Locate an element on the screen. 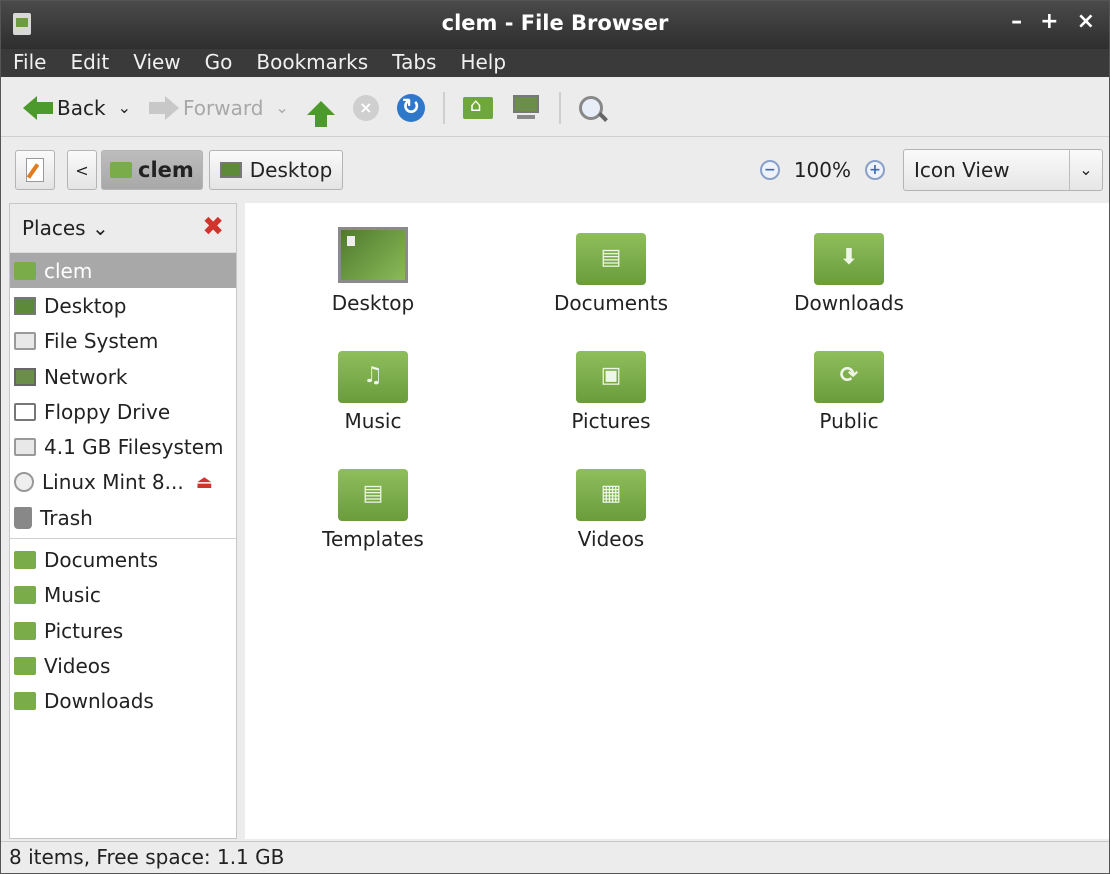  menu-edit: Edit is located at coordinates (89, 63).